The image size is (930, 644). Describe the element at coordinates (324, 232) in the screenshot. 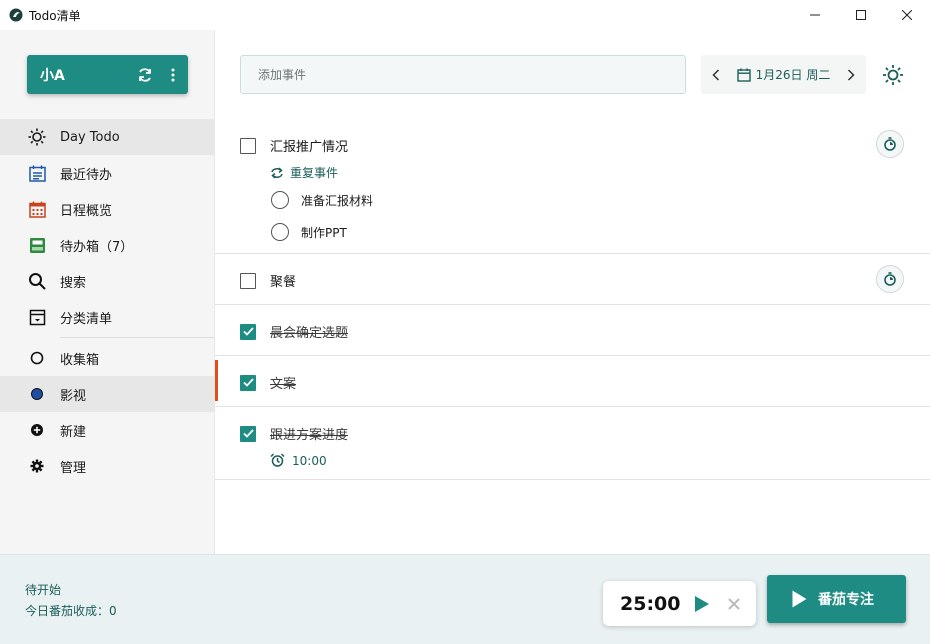

I see `subtask-title: 制作PPT` at that location.